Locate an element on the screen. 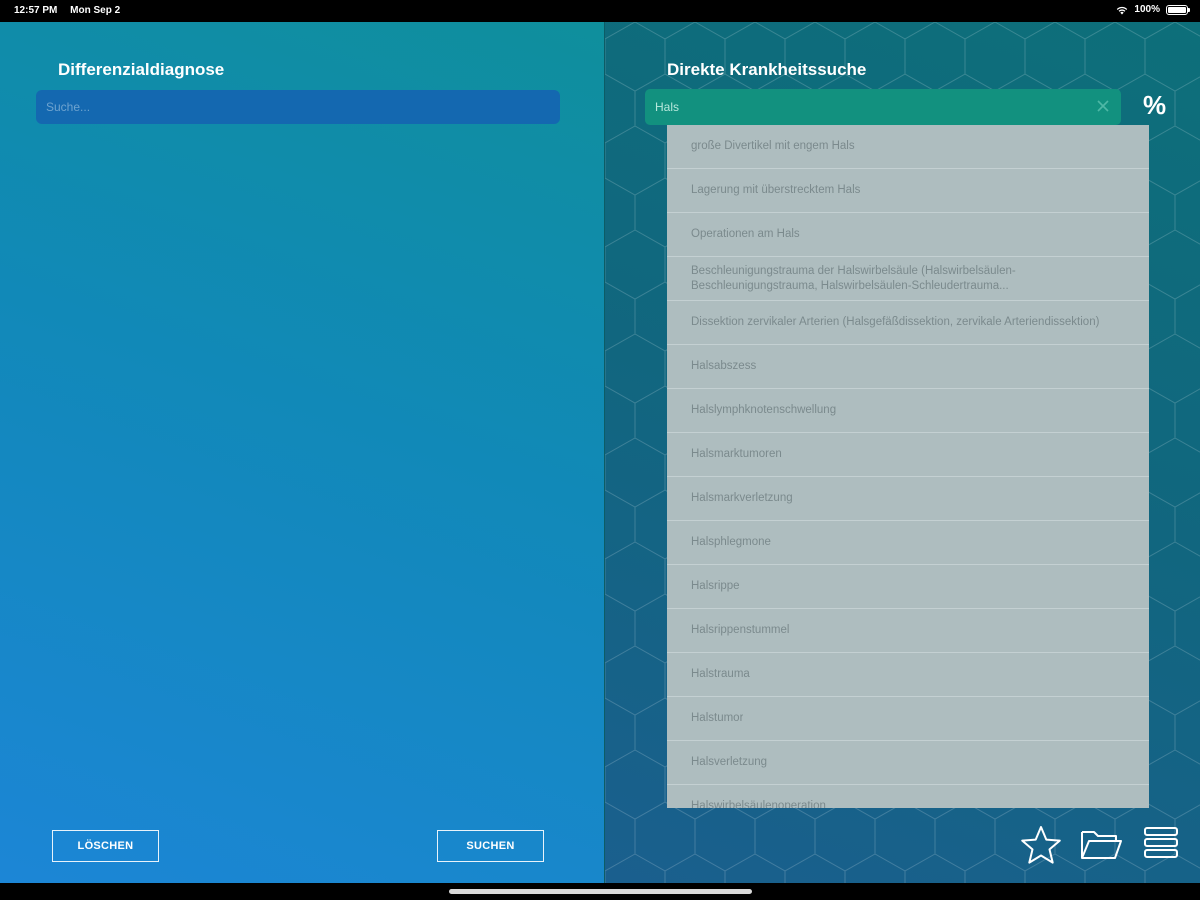  search-result-item: Lagerung mit überstrecktem Hals is located at coordinates (908, 191).